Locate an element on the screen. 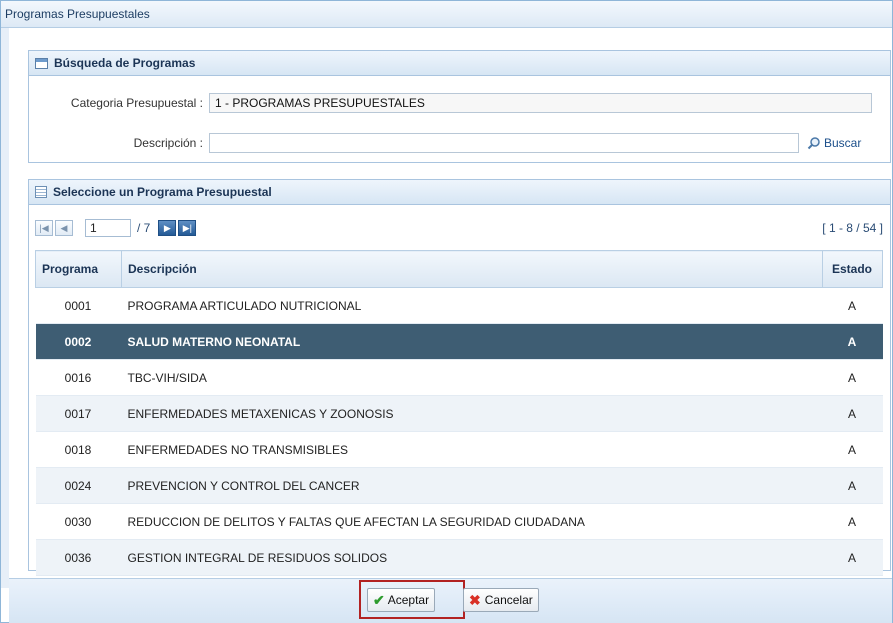 This screenshot has width=893, height=623. window-icon is located at coordinates (41, 63).